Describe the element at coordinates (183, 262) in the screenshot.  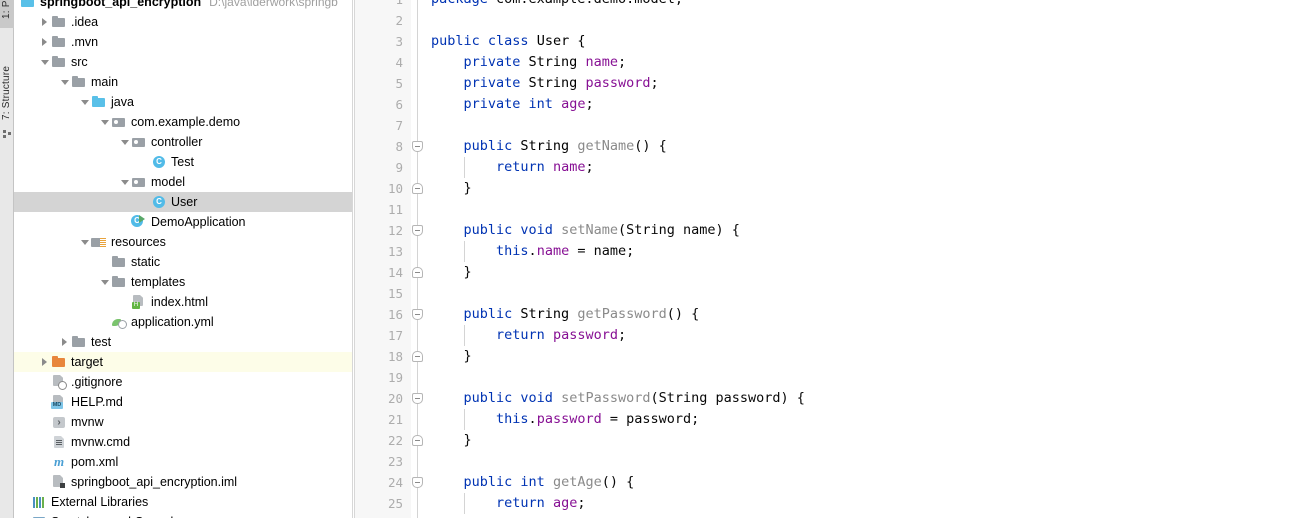
I see `tree-node-static: static` at that location.